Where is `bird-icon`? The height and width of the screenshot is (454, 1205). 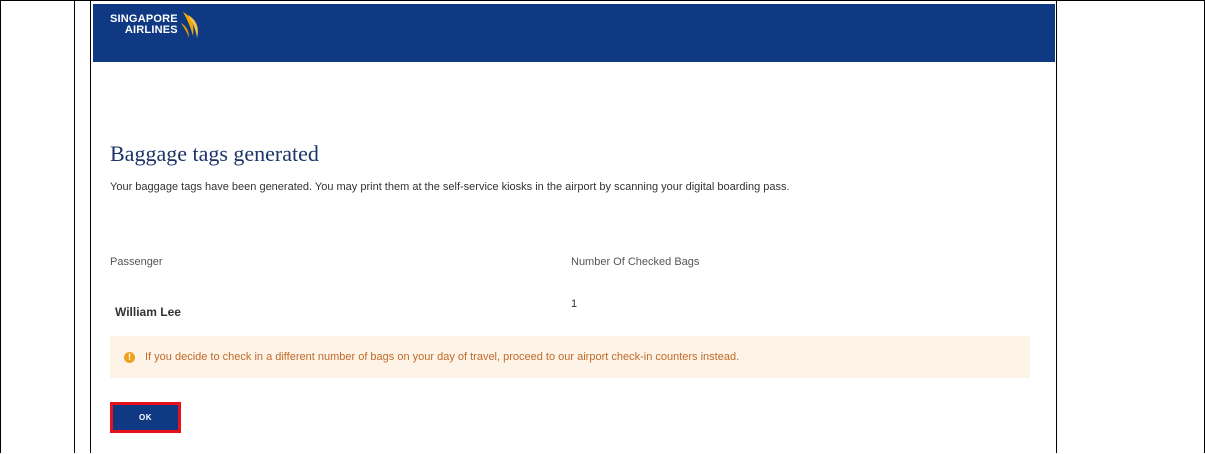
bird-icon is located at coordinates (189, 25).